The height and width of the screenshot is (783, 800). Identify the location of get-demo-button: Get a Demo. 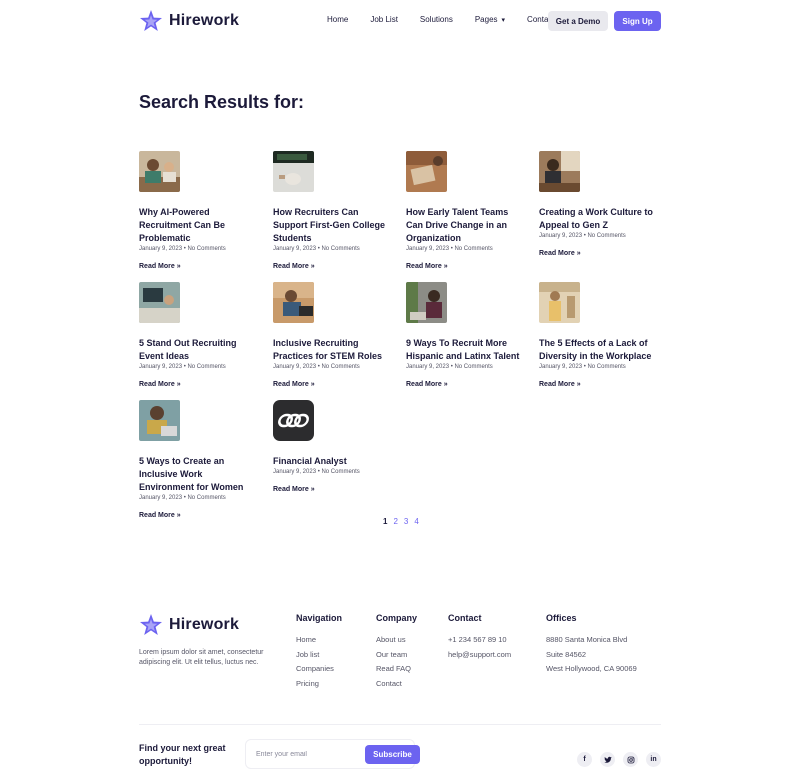
(578, 21).